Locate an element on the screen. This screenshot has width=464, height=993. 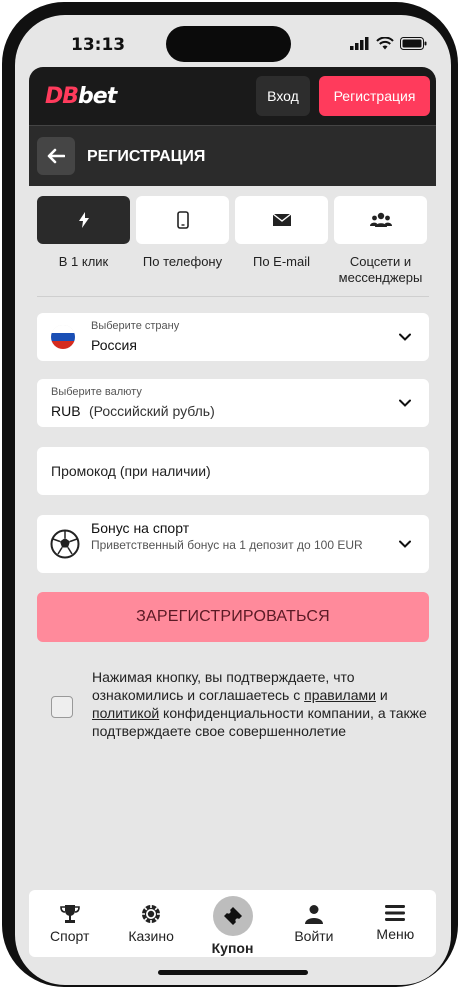
chip-icon is located at coordinates (151, 914).